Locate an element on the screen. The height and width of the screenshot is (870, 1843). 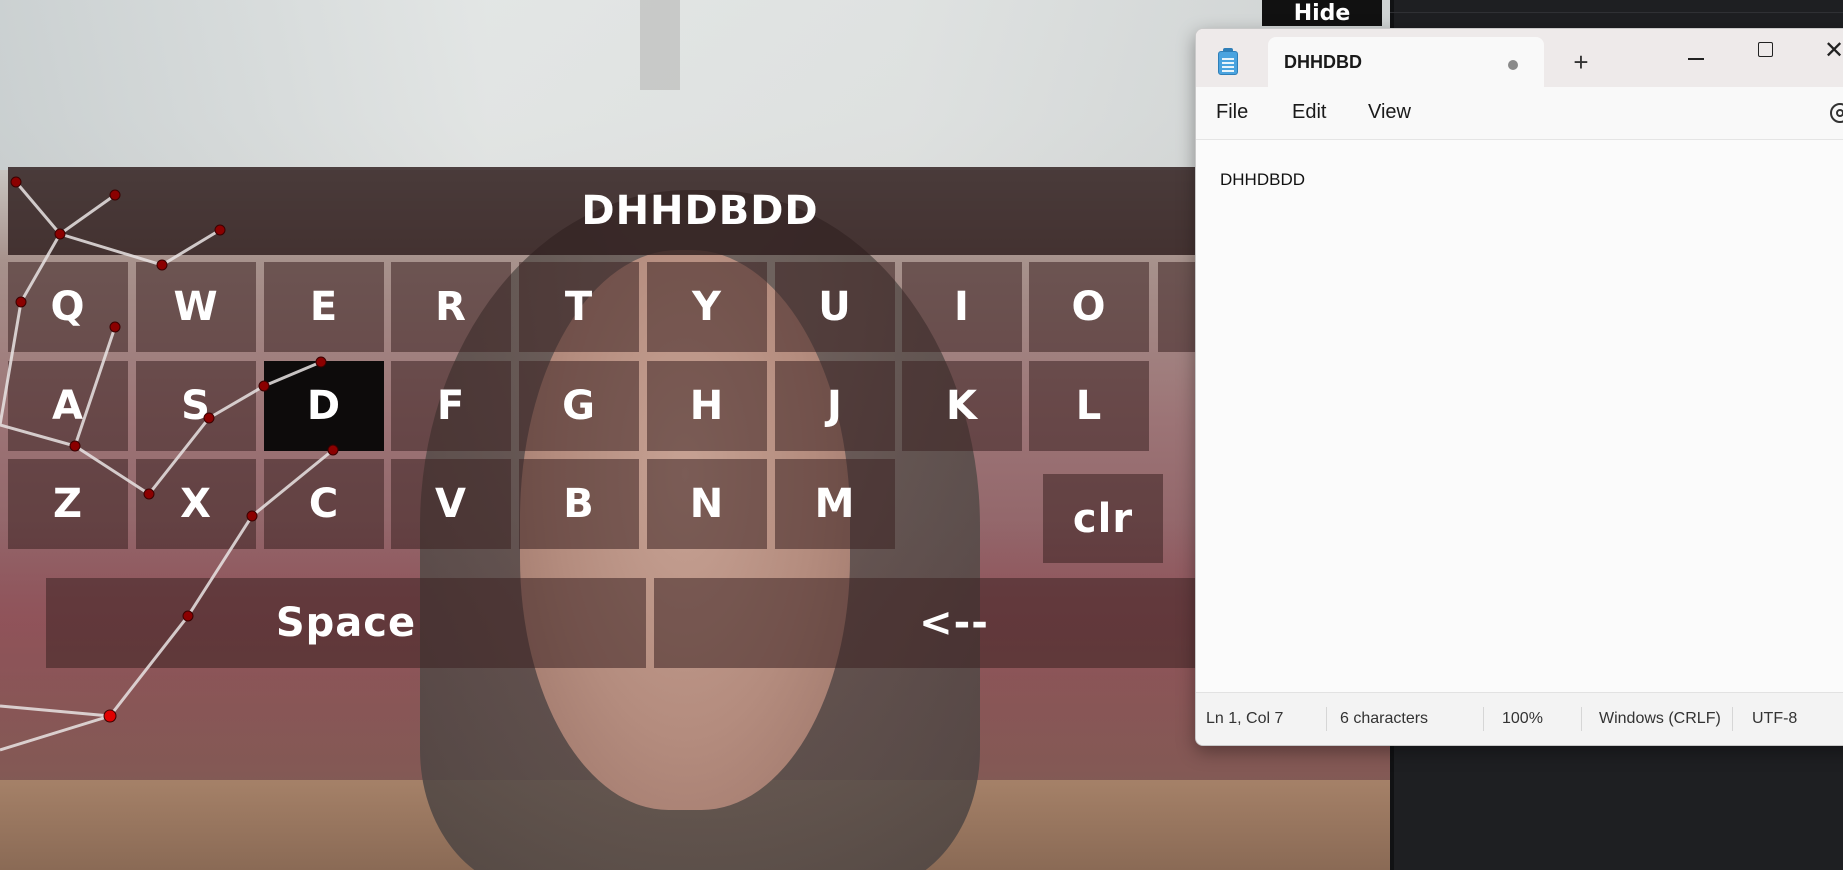
tab-document: DHHDBD is located at coordinates (1406, 63).